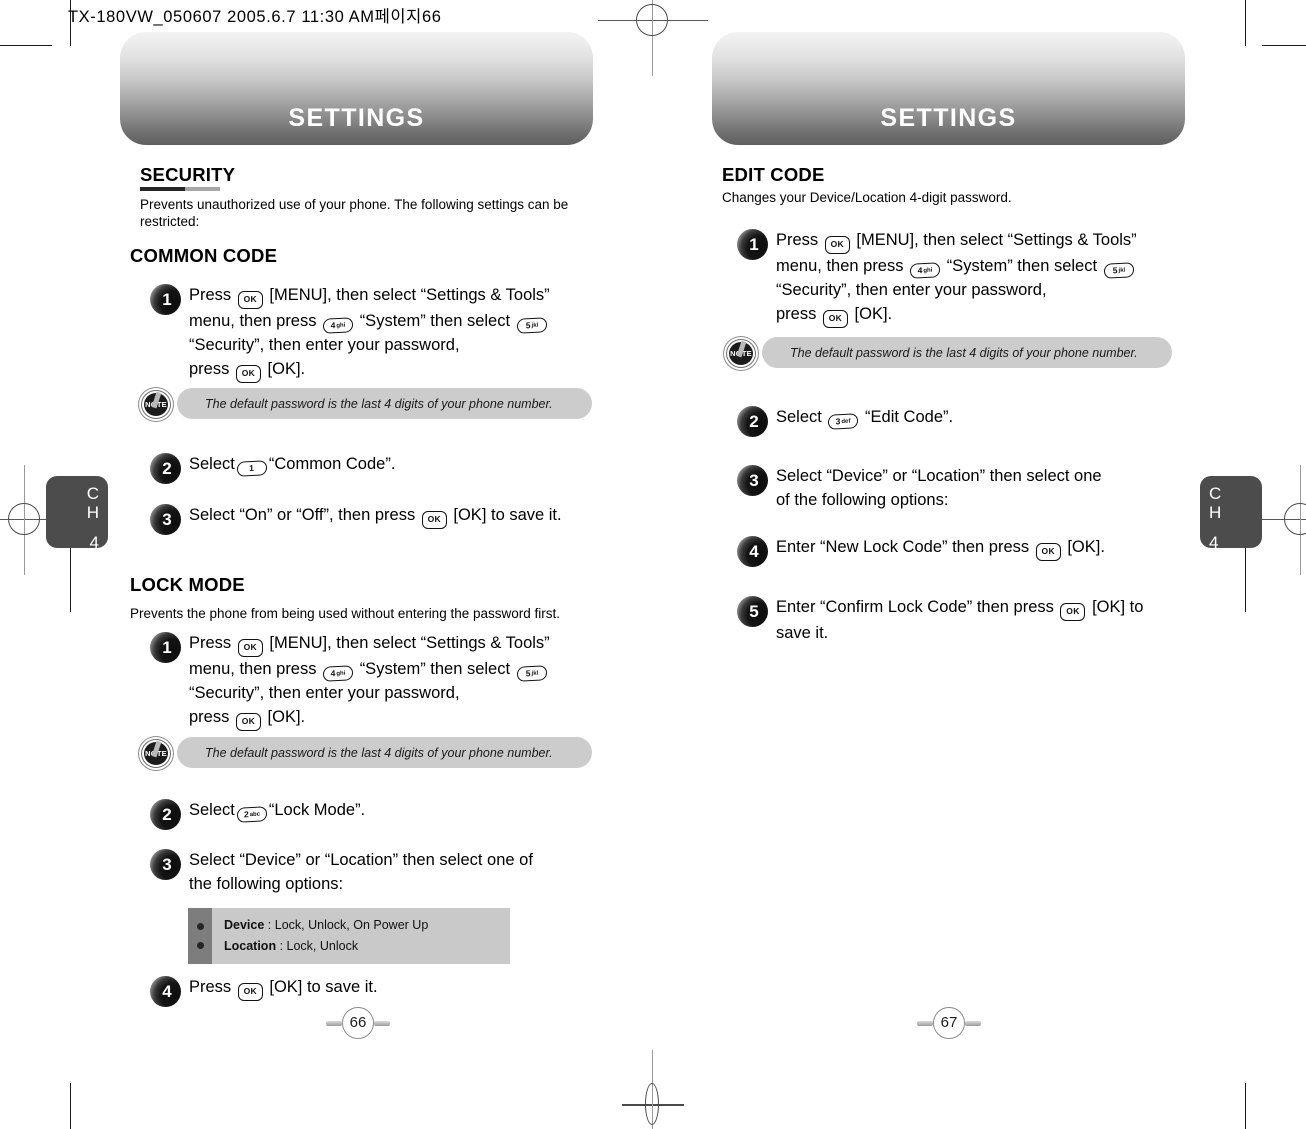 The height and width of the screenshot is (1129, 1306). I want to click on page-number-right: 67, so click(949, 1023).